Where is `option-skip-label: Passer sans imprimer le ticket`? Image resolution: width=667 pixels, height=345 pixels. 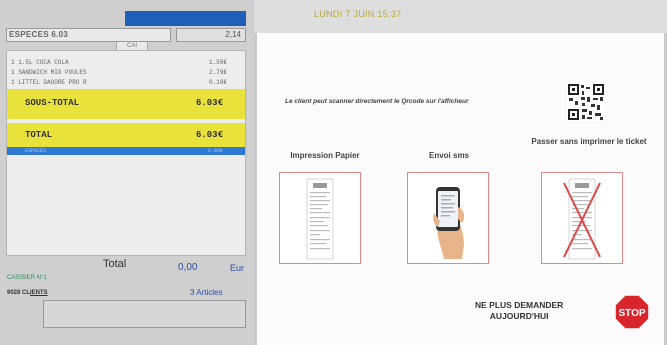 option-skip-label: Passer sans imprimer le ticket is located at coordinates (589, 141).